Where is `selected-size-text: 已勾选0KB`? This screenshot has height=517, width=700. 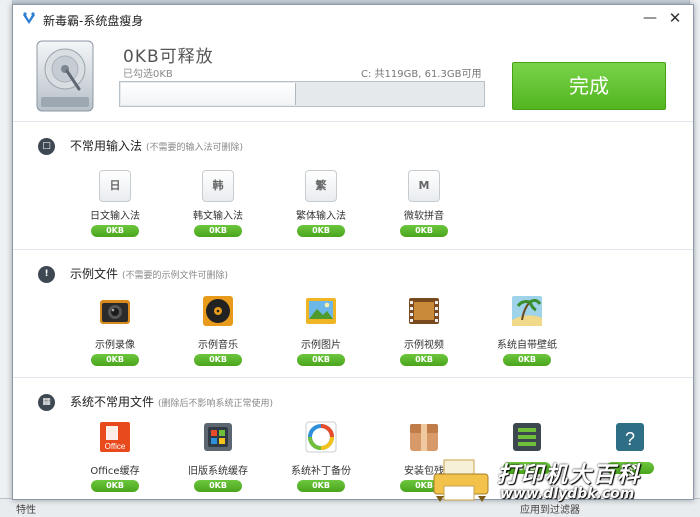
selected-size-text: 已勾选0KB is located at coordinates (148, 74).